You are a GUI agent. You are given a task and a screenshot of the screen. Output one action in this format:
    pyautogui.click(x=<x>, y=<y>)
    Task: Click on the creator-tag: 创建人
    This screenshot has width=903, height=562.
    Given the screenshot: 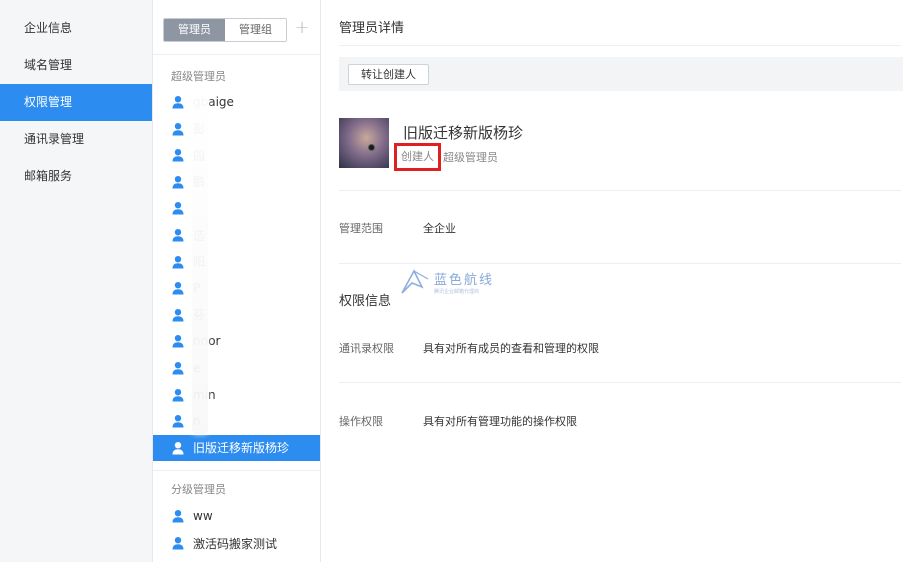 What is the action you would take?
    pyautogui.click(x=417, y=156)
    